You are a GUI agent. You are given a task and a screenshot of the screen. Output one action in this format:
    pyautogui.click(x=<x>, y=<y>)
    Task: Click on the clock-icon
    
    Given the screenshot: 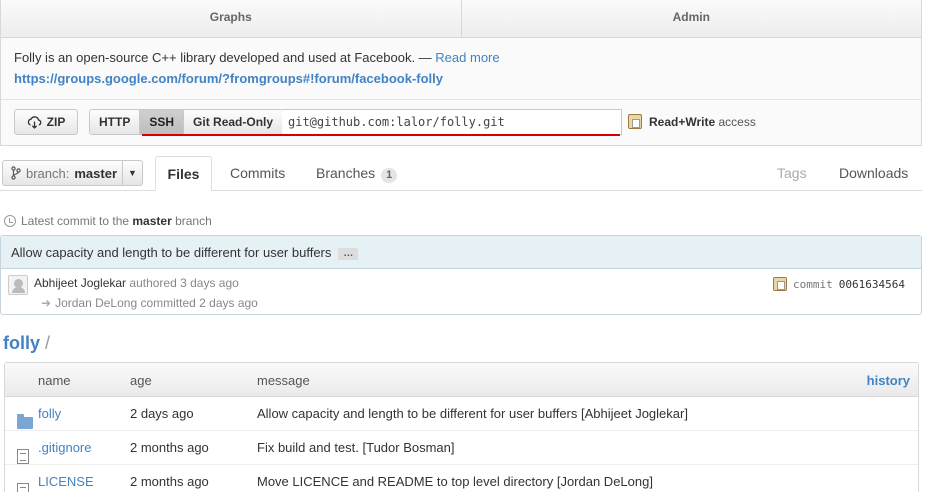 What is the action you would take?
    pyautogui.click(x=10, y=221)
    